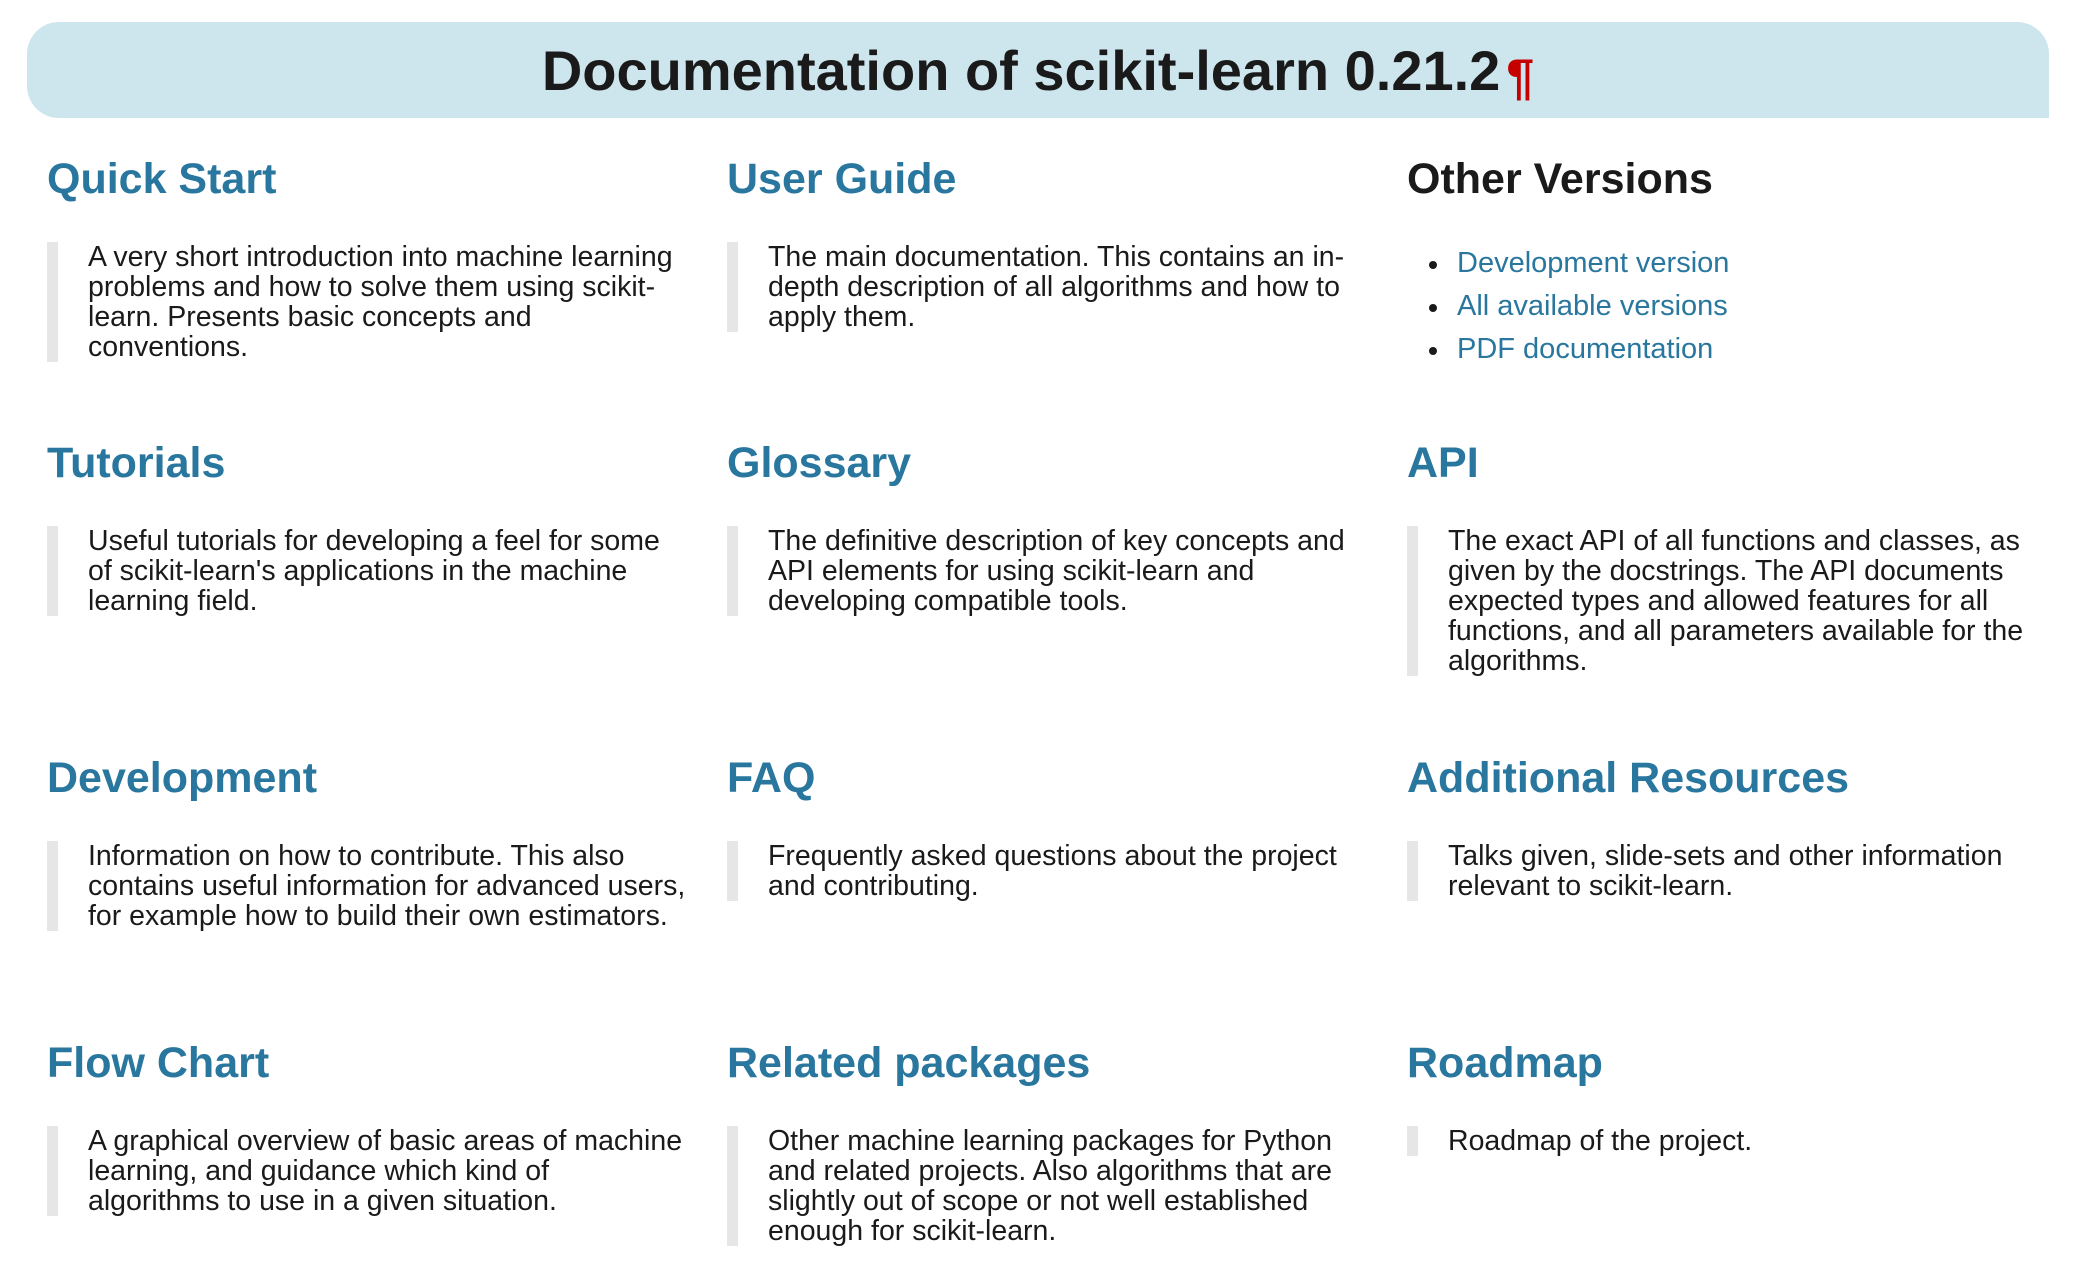 The image size is (2076, 1282). Describe the element at coordinates (1727, 1140) in the screenshot. I see `roadmap-description: Roadmap of the project.` at that location.